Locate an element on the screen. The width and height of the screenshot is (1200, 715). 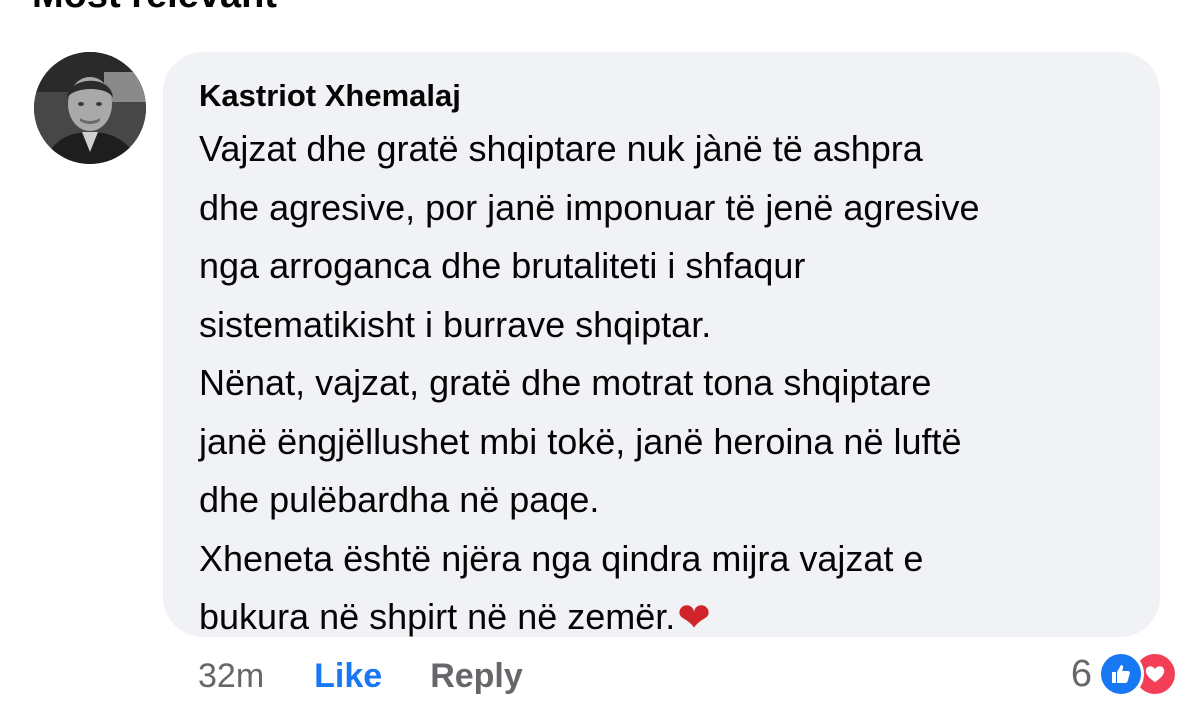
reaction-icons is located at coordinates (1138, 674).